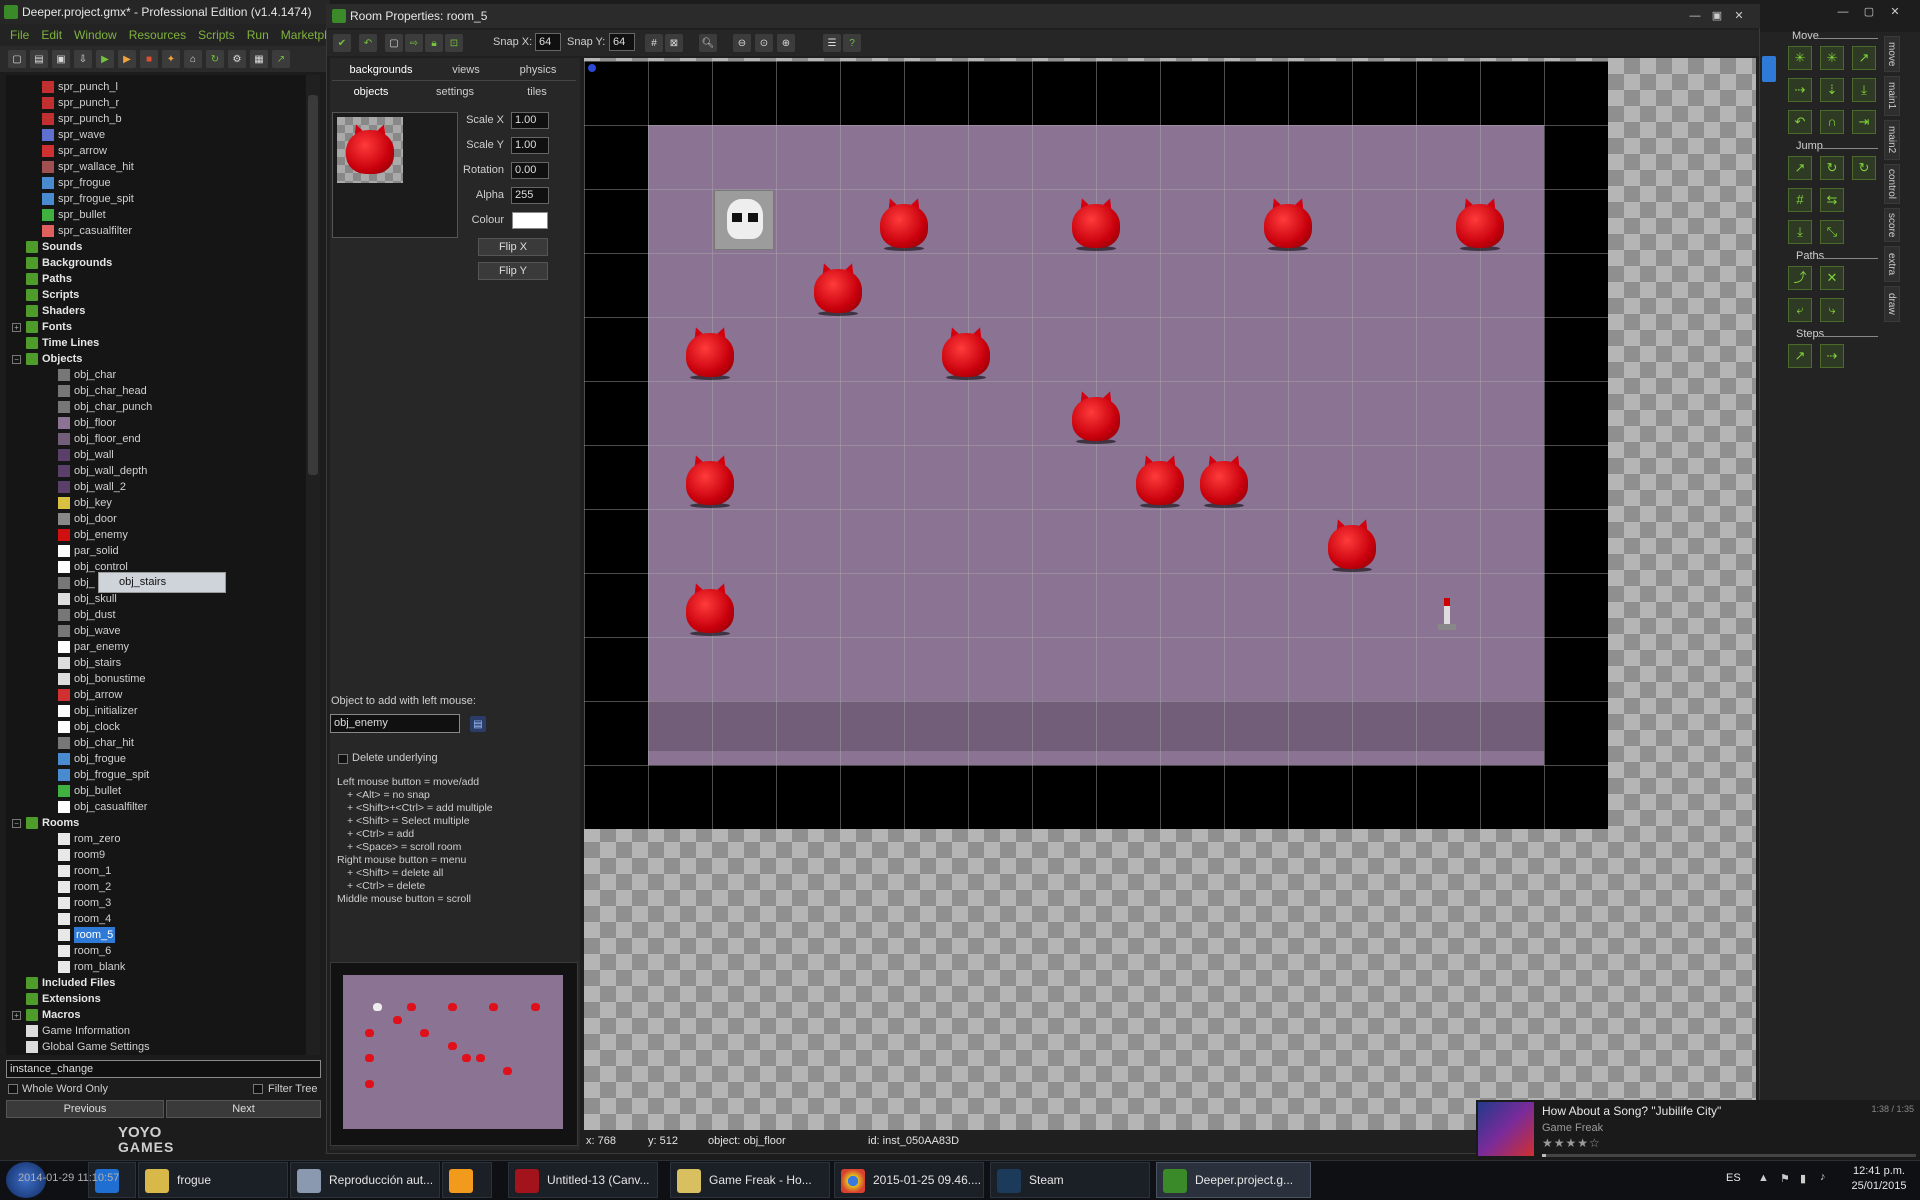 This screenshot has width=1920, height=1200. Describe the element at coordinates (1864, 90) in the screenshot. I see `set-gravity-icon: ⤓` at that location.